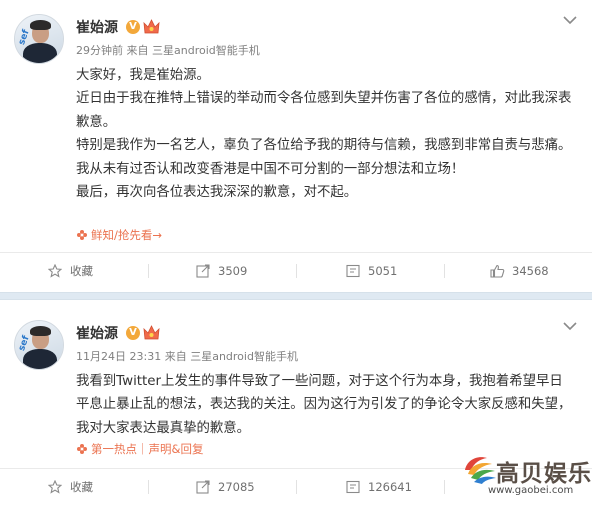  Describe the element at coordinates (530, 271) in the screenshot. I see `like-count: 34568` at that location.